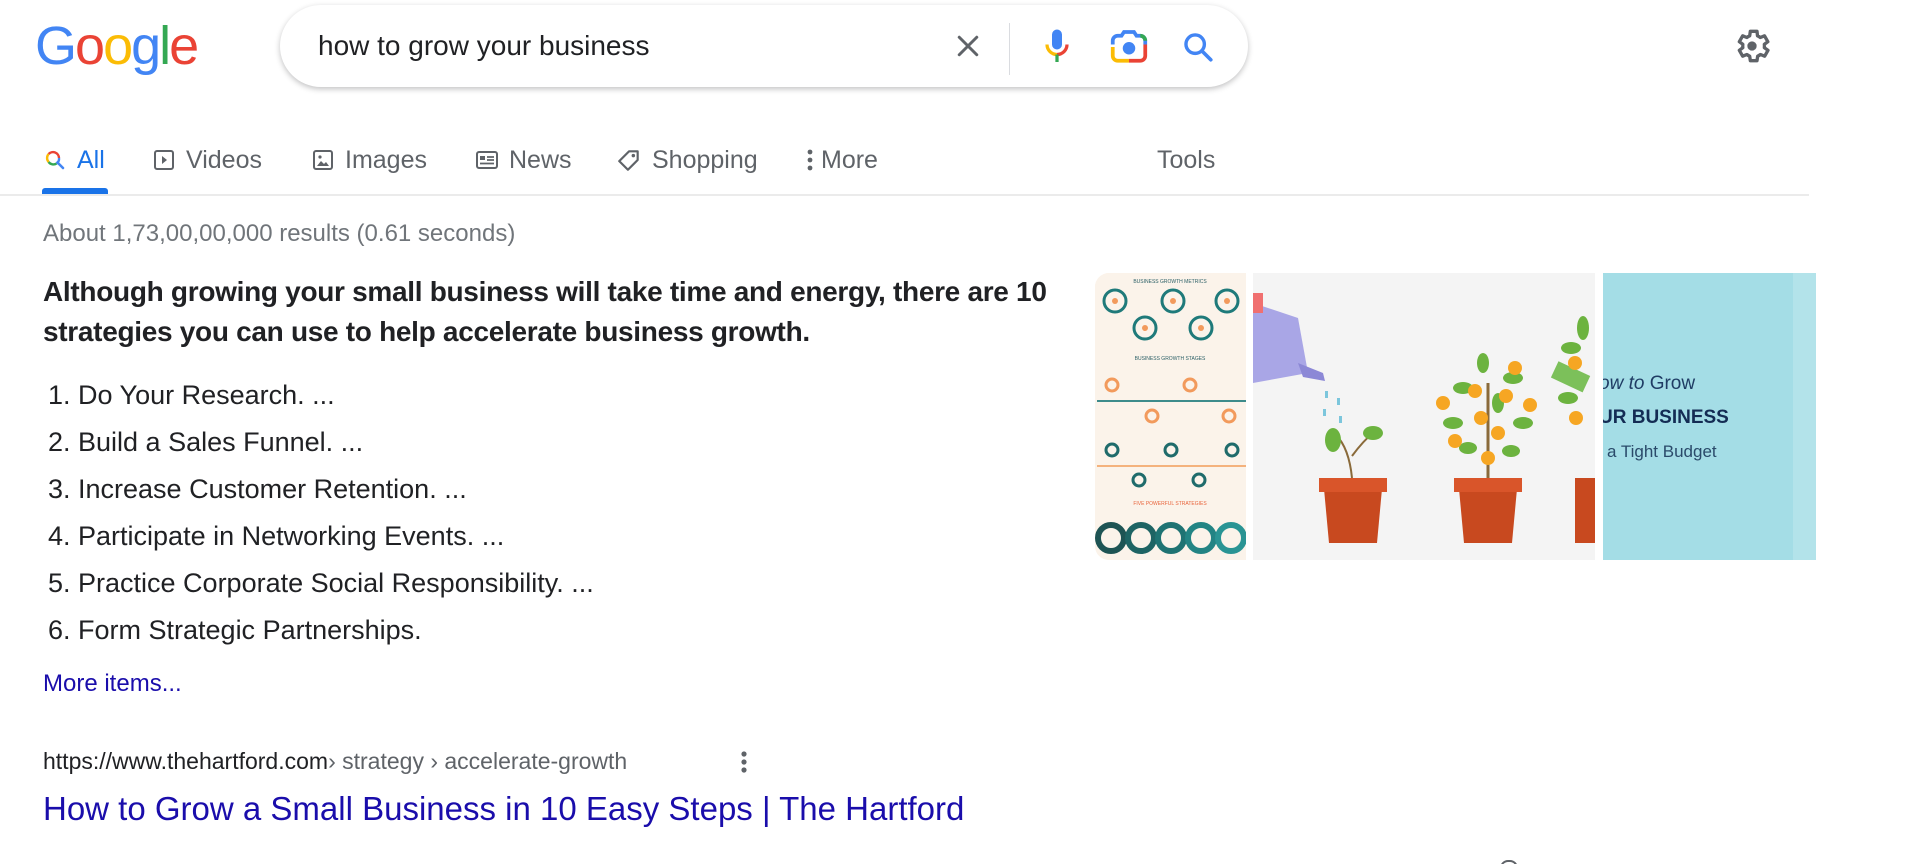 The image size is (1920, 864). I want to click on money-plants-image, so click(1424, 416).